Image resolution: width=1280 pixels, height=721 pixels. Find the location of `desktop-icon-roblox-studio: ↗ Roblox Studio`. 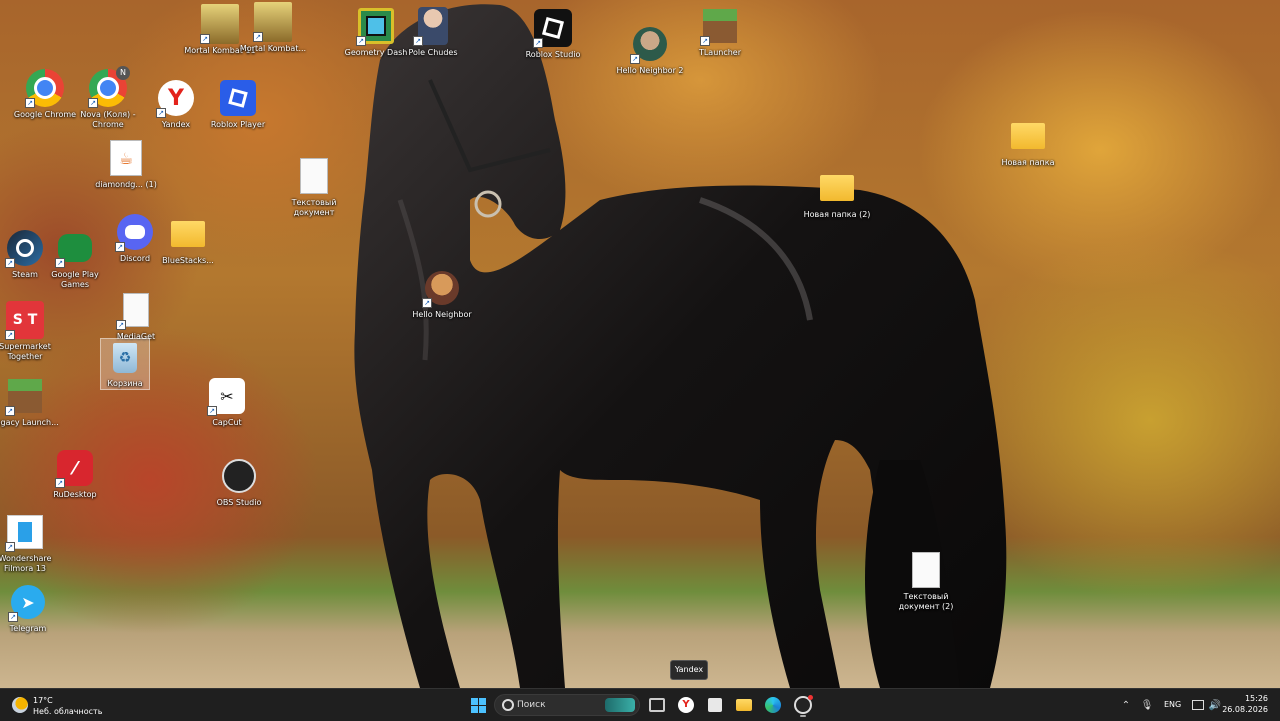

desktop-icon-roblox-studio: ↗ Roblox Studio is located at coordinates (553, 34).